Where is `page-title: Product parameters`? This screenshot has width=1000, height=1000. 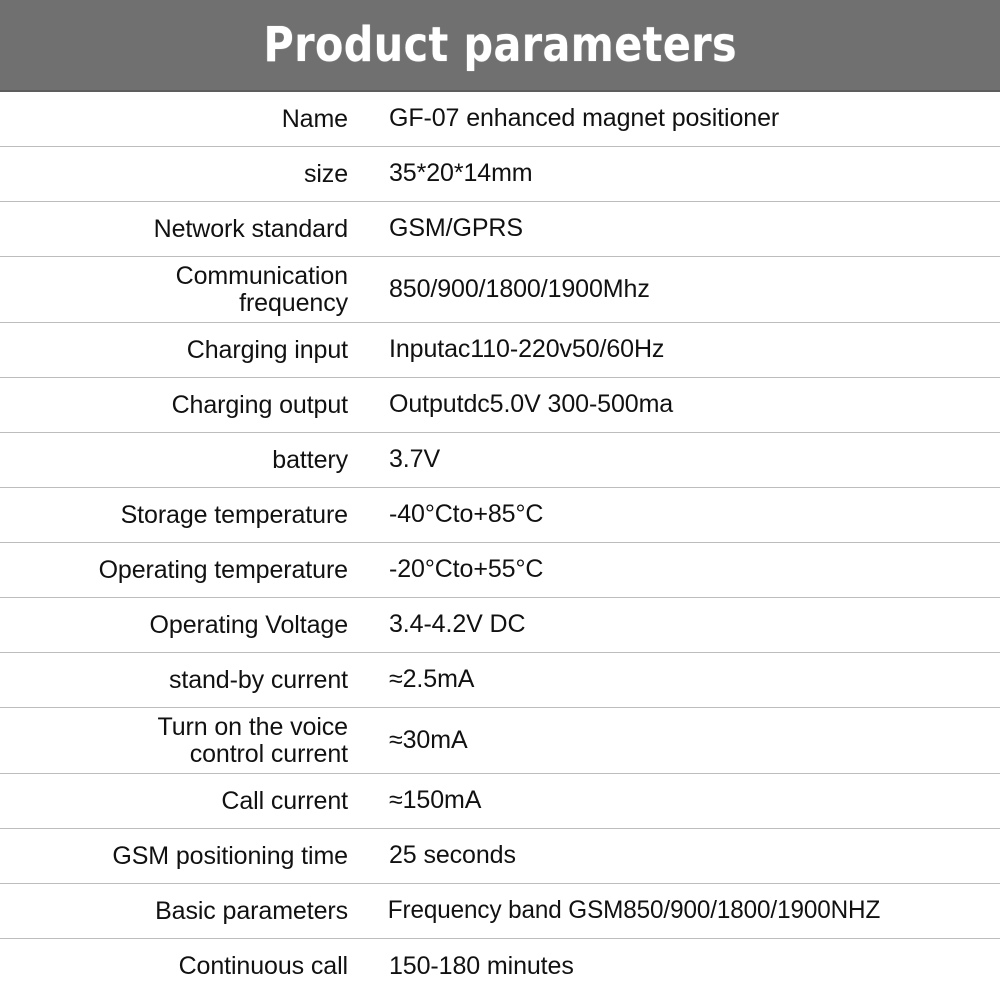
page-title: Product parameters is located at coordinates (500, 45).